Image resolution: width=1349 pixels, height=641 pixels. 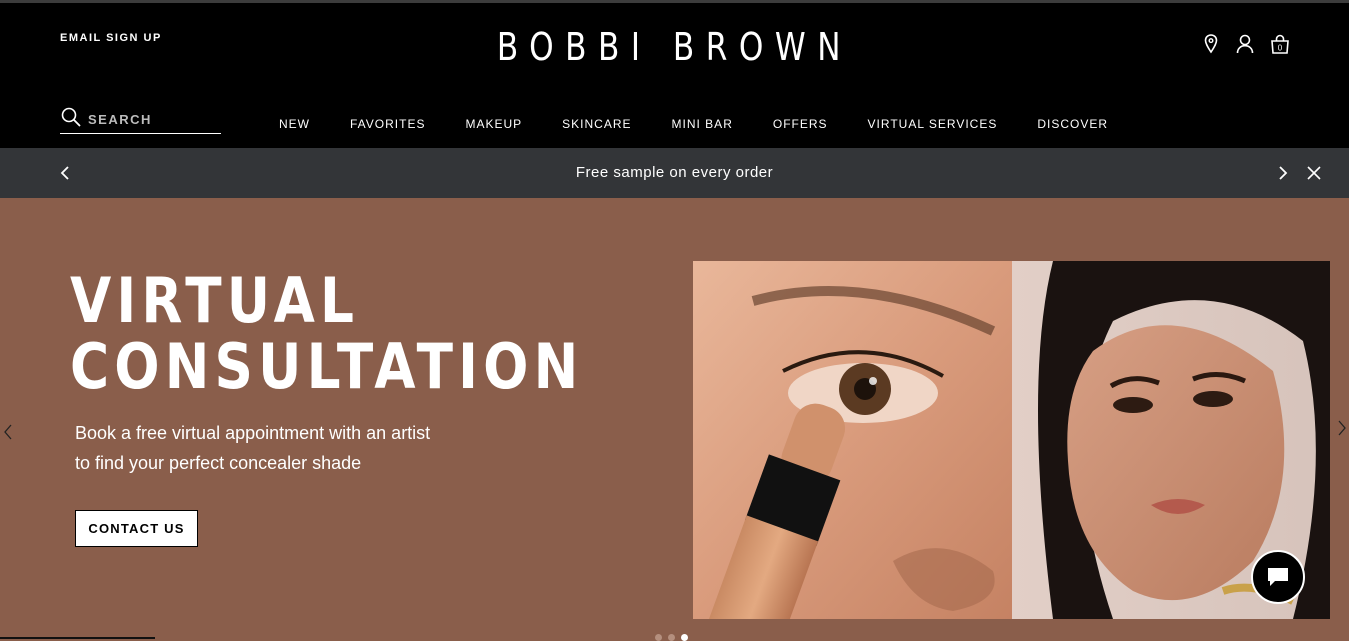 I want to click on search-bar, so click(x=140, y=120).